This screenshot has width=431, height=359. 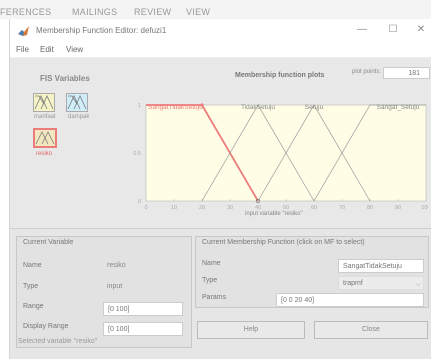 I want to click on ribbon-tab-references: FERENCES, so click(x=25, y=12).